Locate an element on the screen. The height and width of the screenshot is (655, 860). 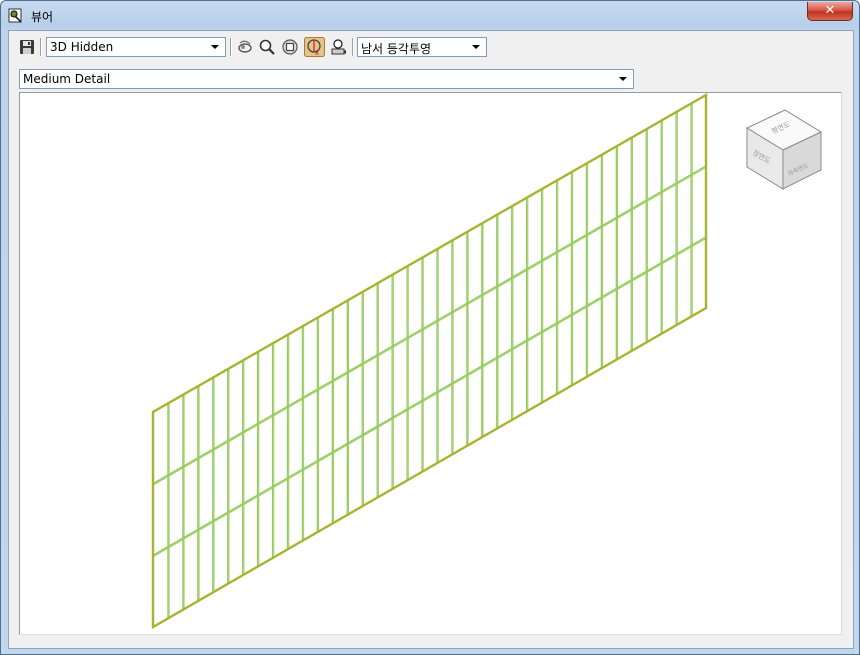
camera-icon is located at coordinates (338, 47).